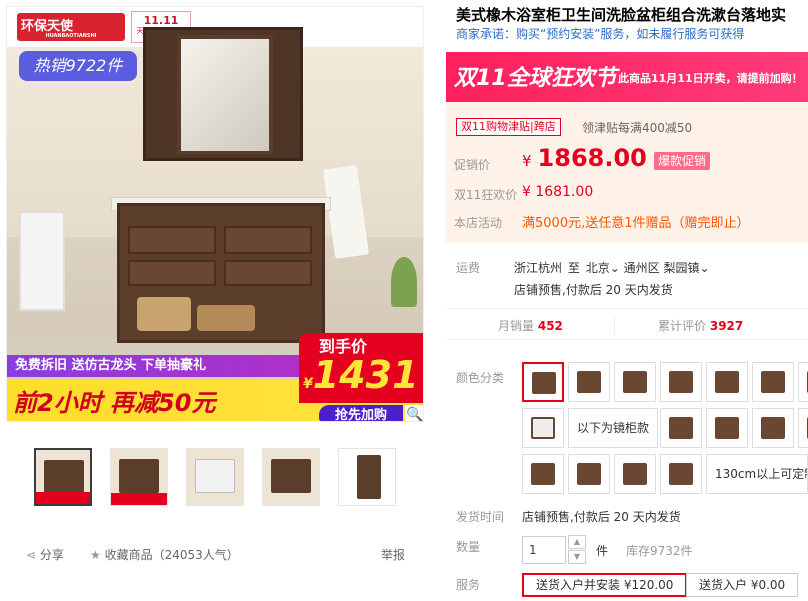 This screenshot has width=808, height=601. I want to click on sku-custom-option: 130cm以上可定制, so click(757, 474).